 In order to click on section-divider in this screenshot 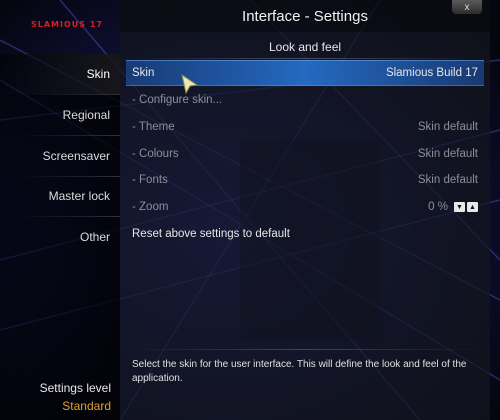, I will do `click(305, 58)`.